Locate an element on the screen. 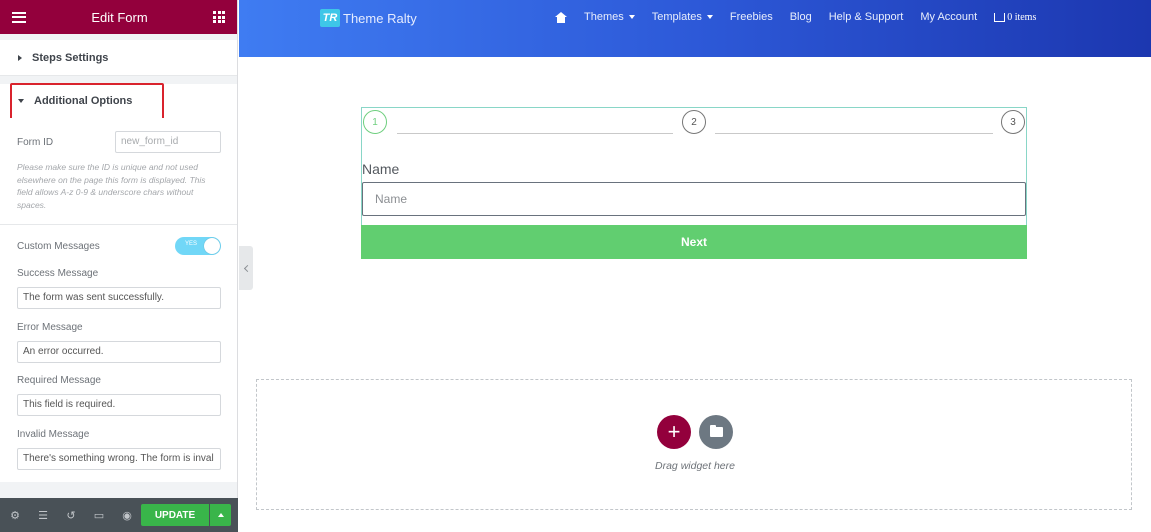 The image size is (1151, 532). custom-messages-toggle: YES is located at coordinates (198, 246).